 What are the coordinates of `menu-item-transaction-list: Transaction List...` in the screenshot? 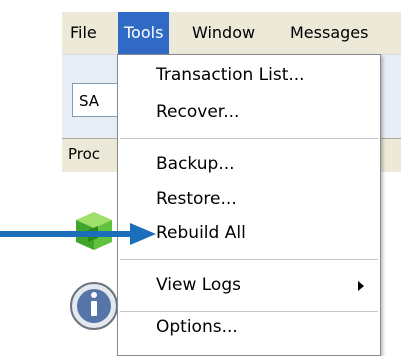 It's located at (230, 75).